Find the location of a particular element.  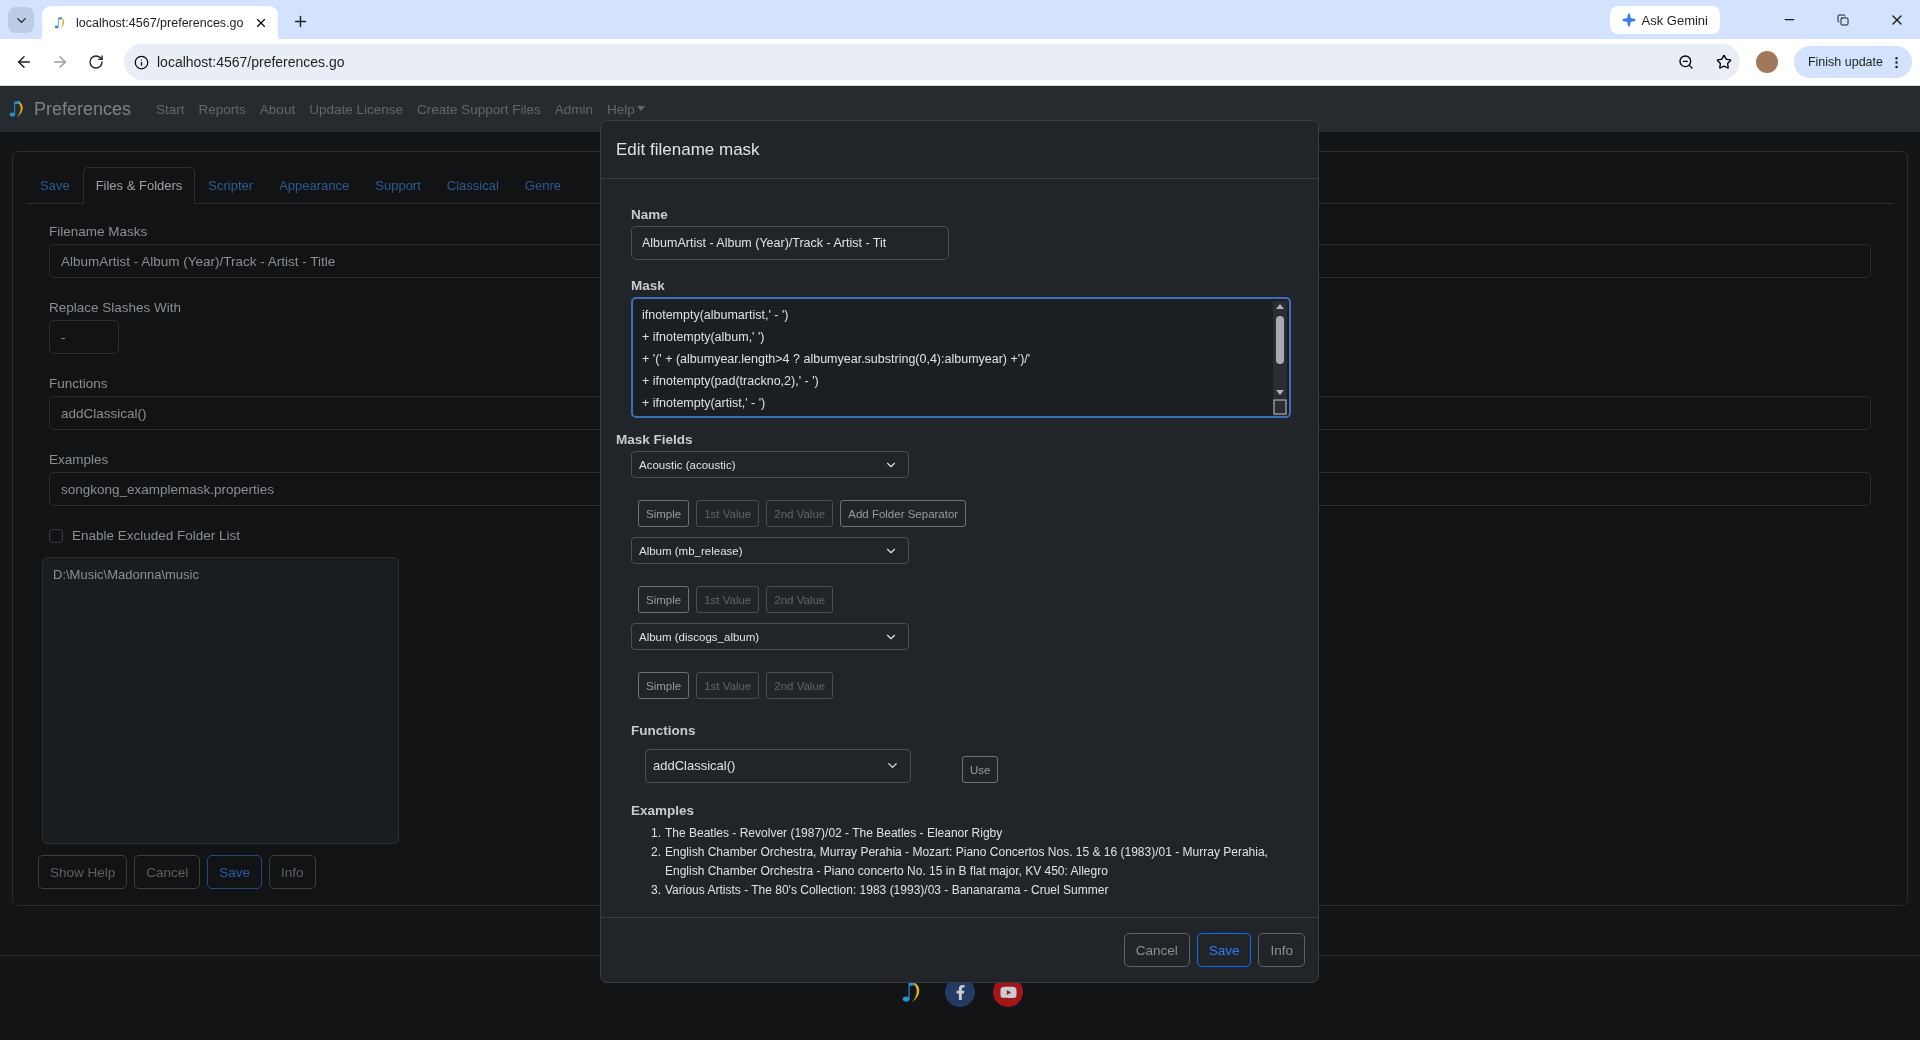

info-icon is located at coordinates (141, 62).